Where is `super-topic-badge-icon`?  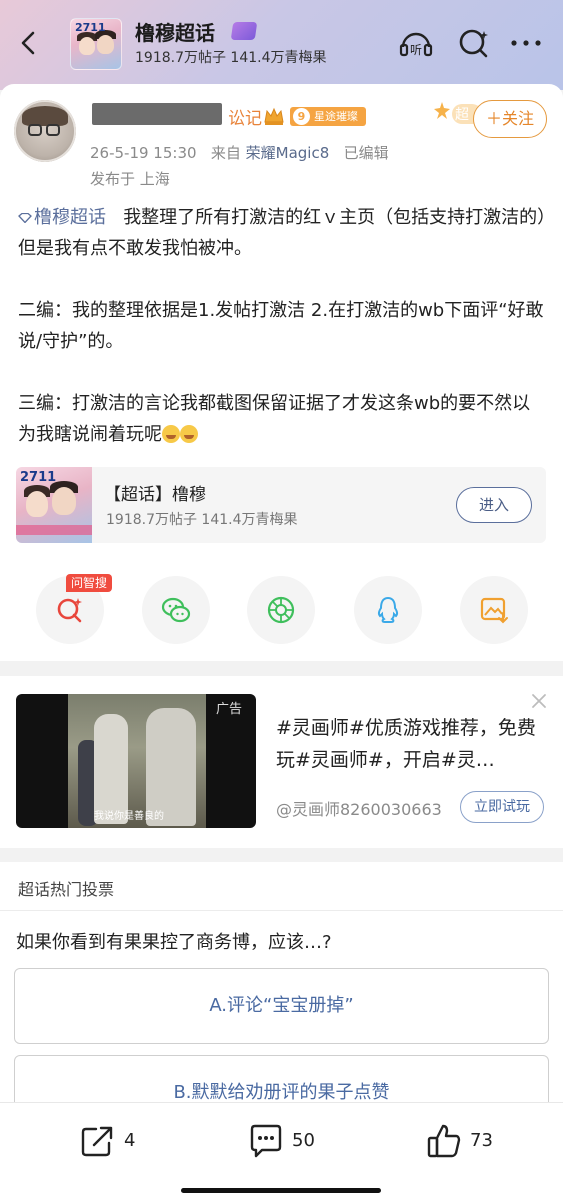
super-topic-badge-icon is located at coordinates (244, 31).